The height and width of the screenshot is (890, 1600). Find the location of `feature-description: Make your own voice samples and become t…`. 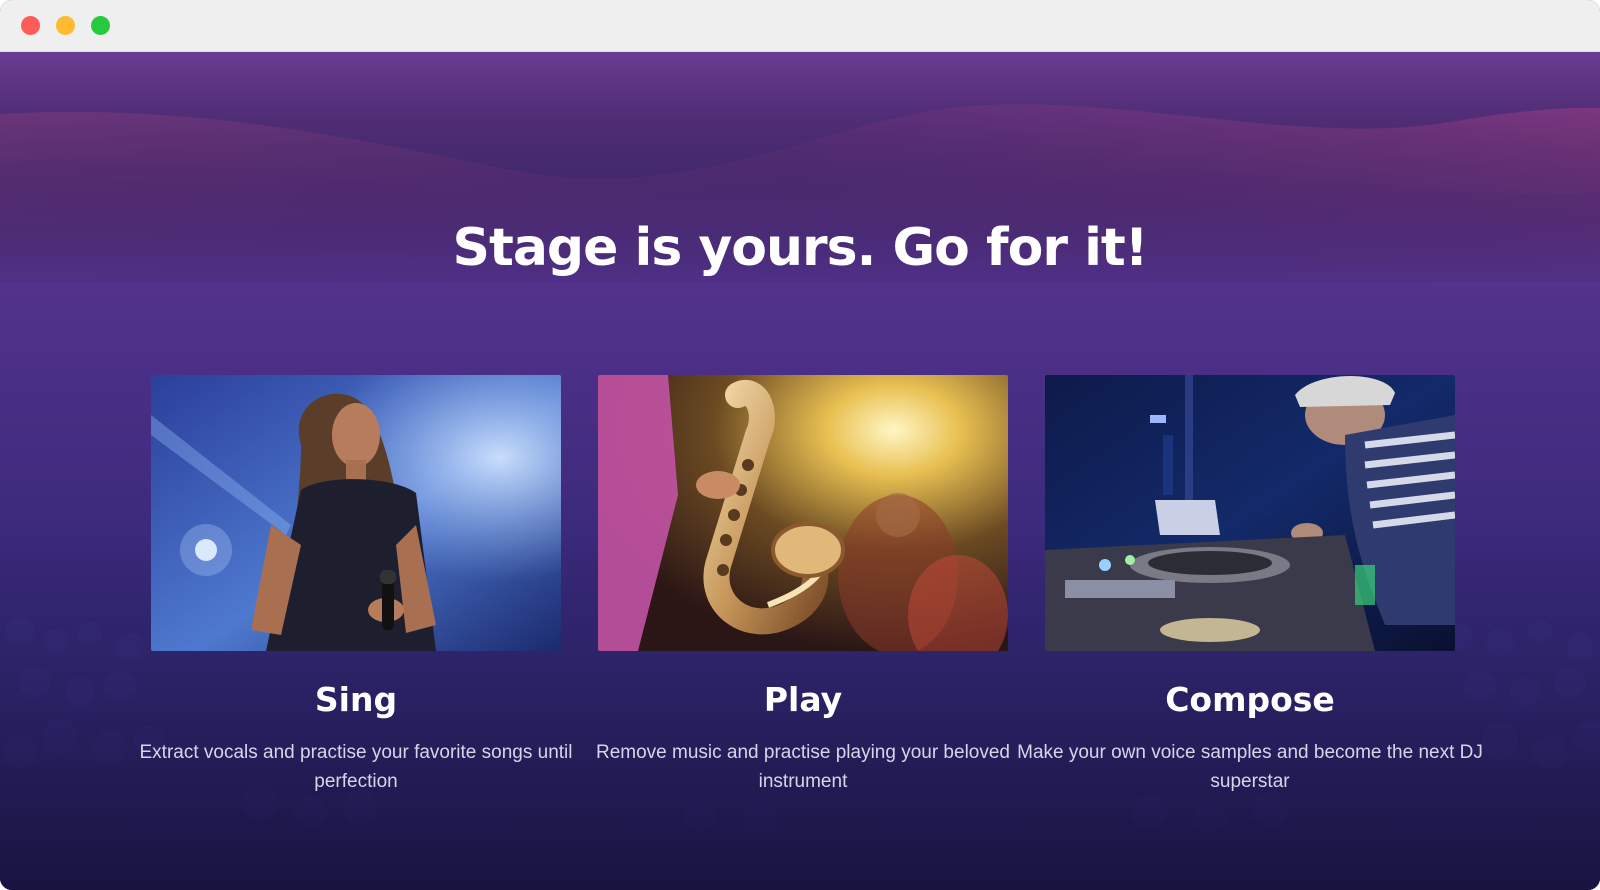

feature-description: Make your own voice samples and become t… is located at coordinates (1250, 767).